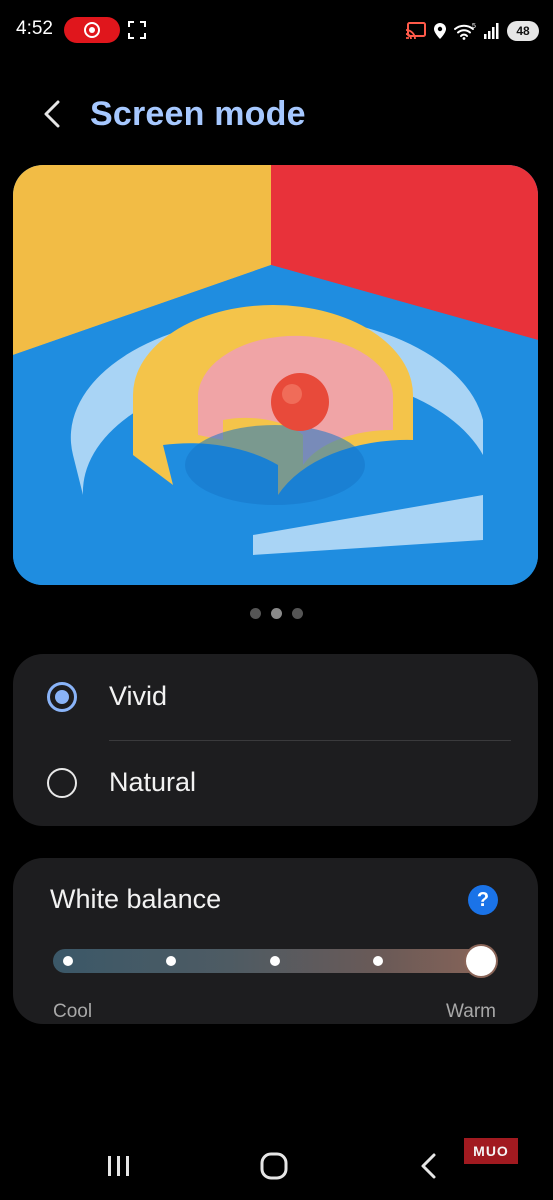 The height and width of the screenshot is (1200, 553). I want to click on screen-mode-options: Vivid Natural, so click(275, 740).